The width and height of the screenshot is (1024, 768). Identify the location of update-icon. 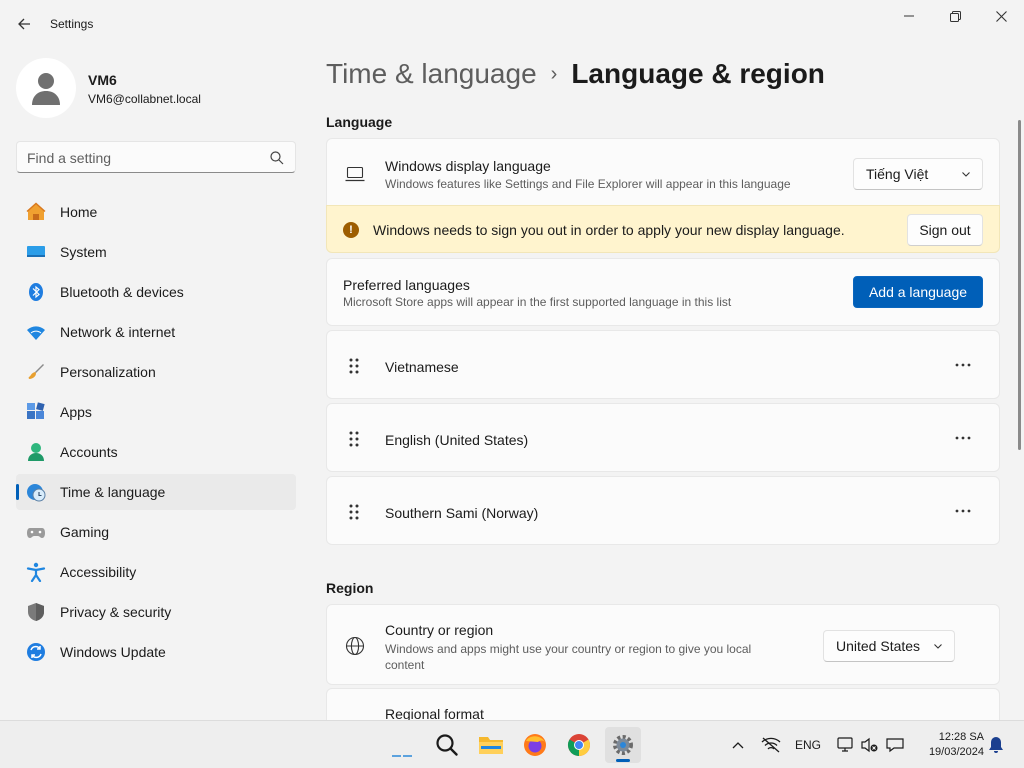
(36, 652).